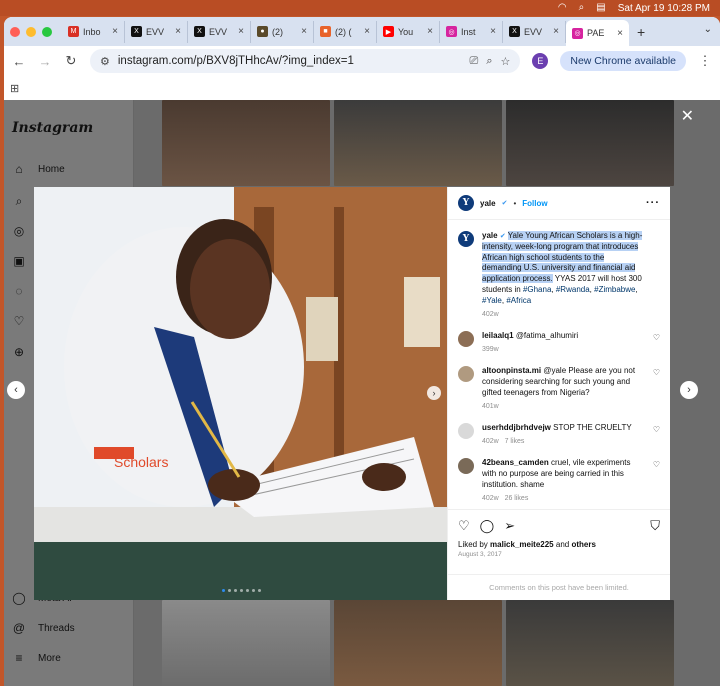 The height and width of the screenshot is (686, 720). What do you see at coordinates (156, 31) in the screenshot?
I see `tab-1: X EVV ×` at bounding box center [156, 31].